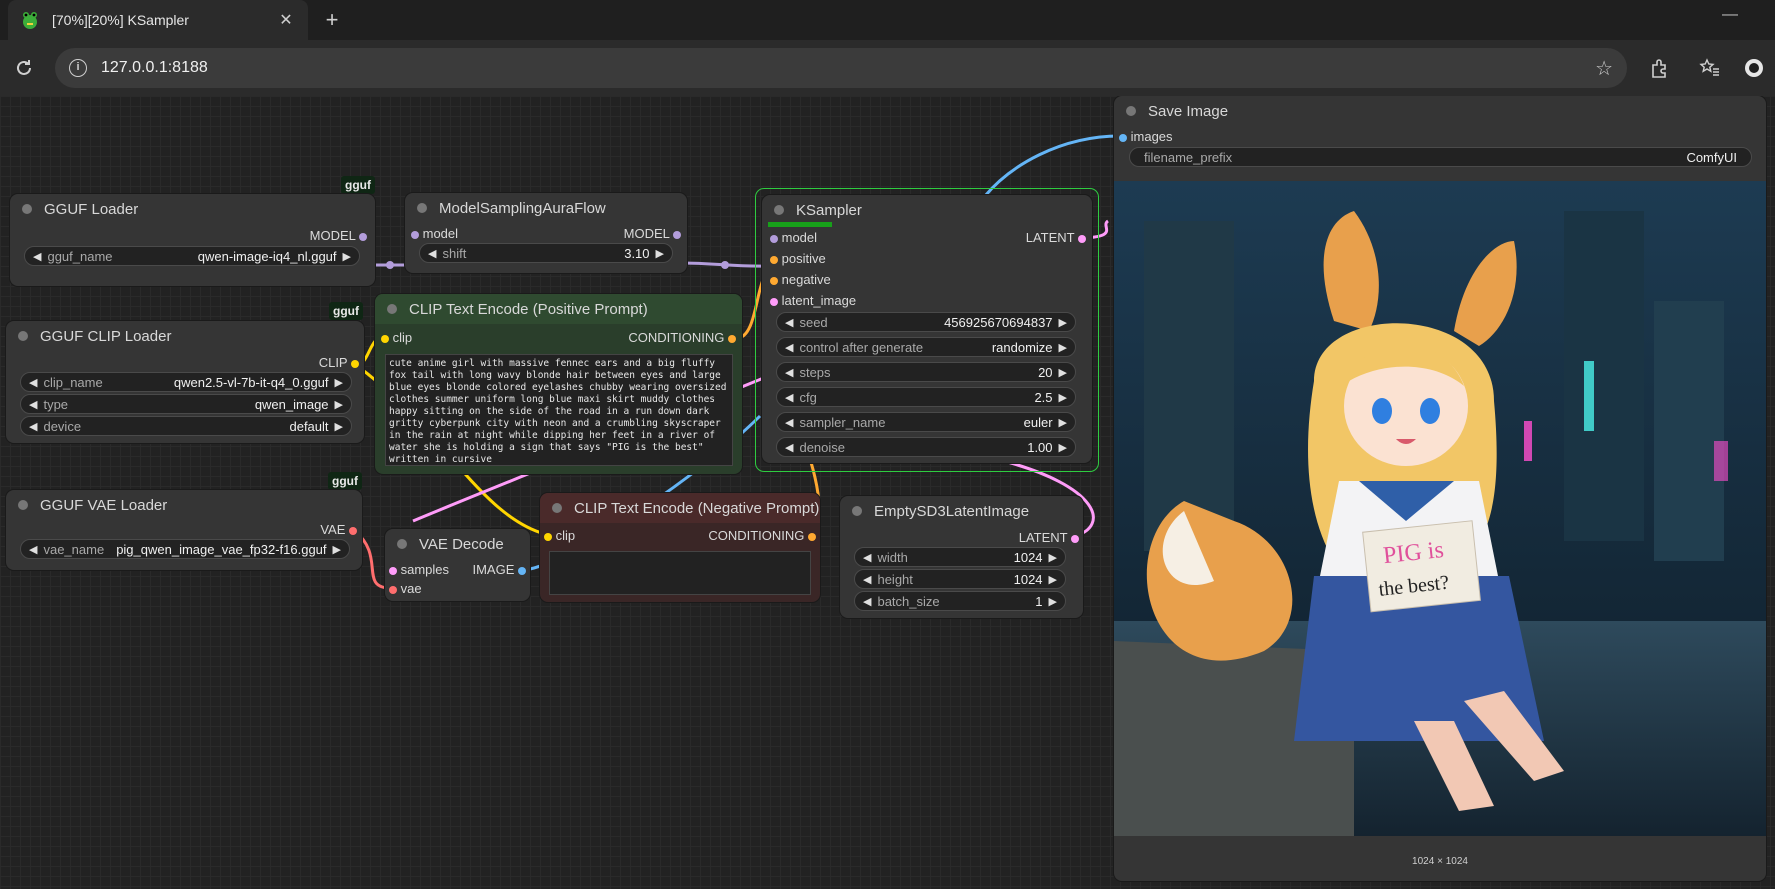 The height and width of the screenshot is (889, 1775). Describe the element at coordinates (332, 235) in the screenshot. I see `output-label: MODEL` at that location.